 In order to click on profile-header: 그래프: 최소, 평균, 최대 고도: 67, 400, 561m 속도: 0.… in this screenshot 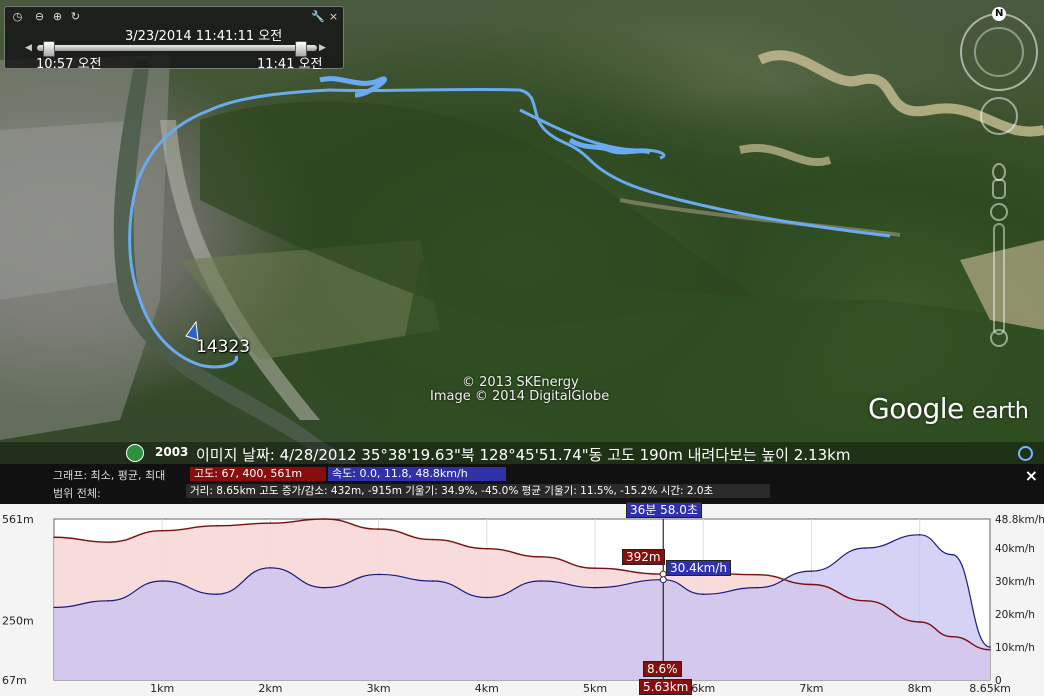, I will do `click(522, 484)`.